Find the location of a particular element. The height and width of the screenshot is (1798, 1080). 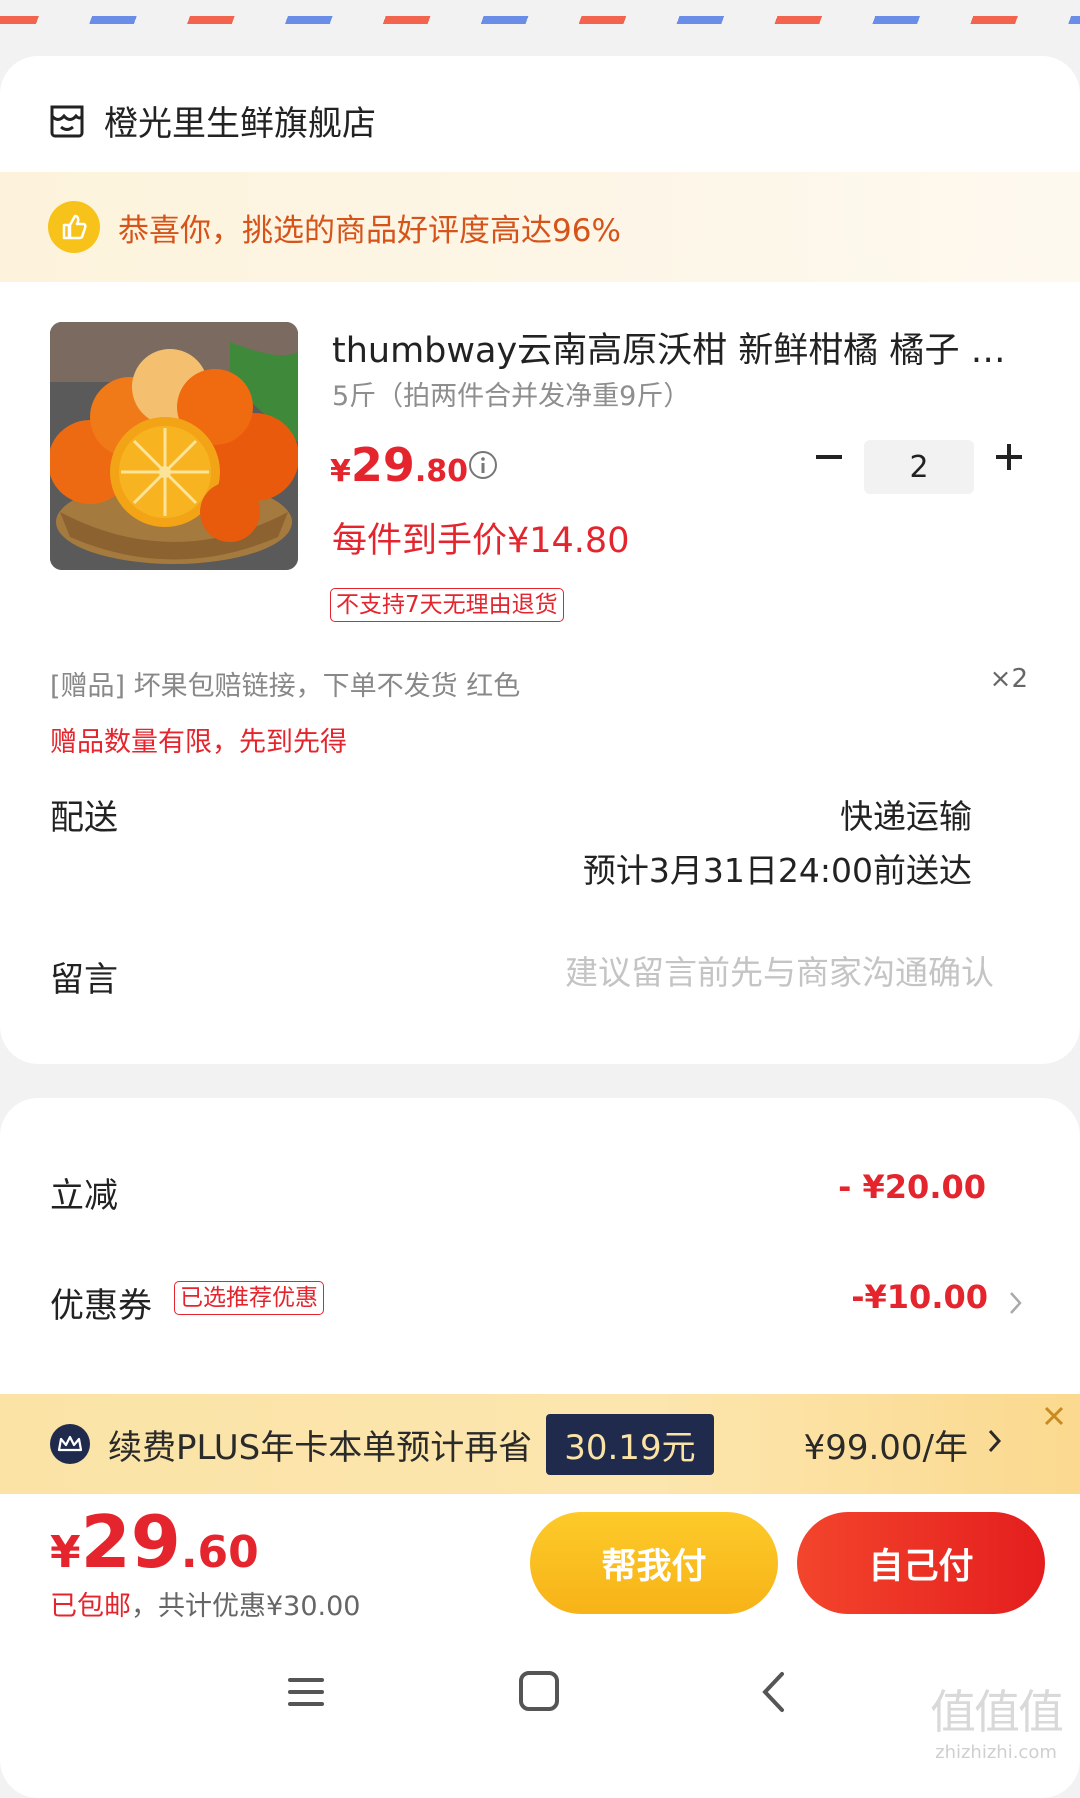

coupon-value: -¥10.00 is located at coordinates (919, 1297).